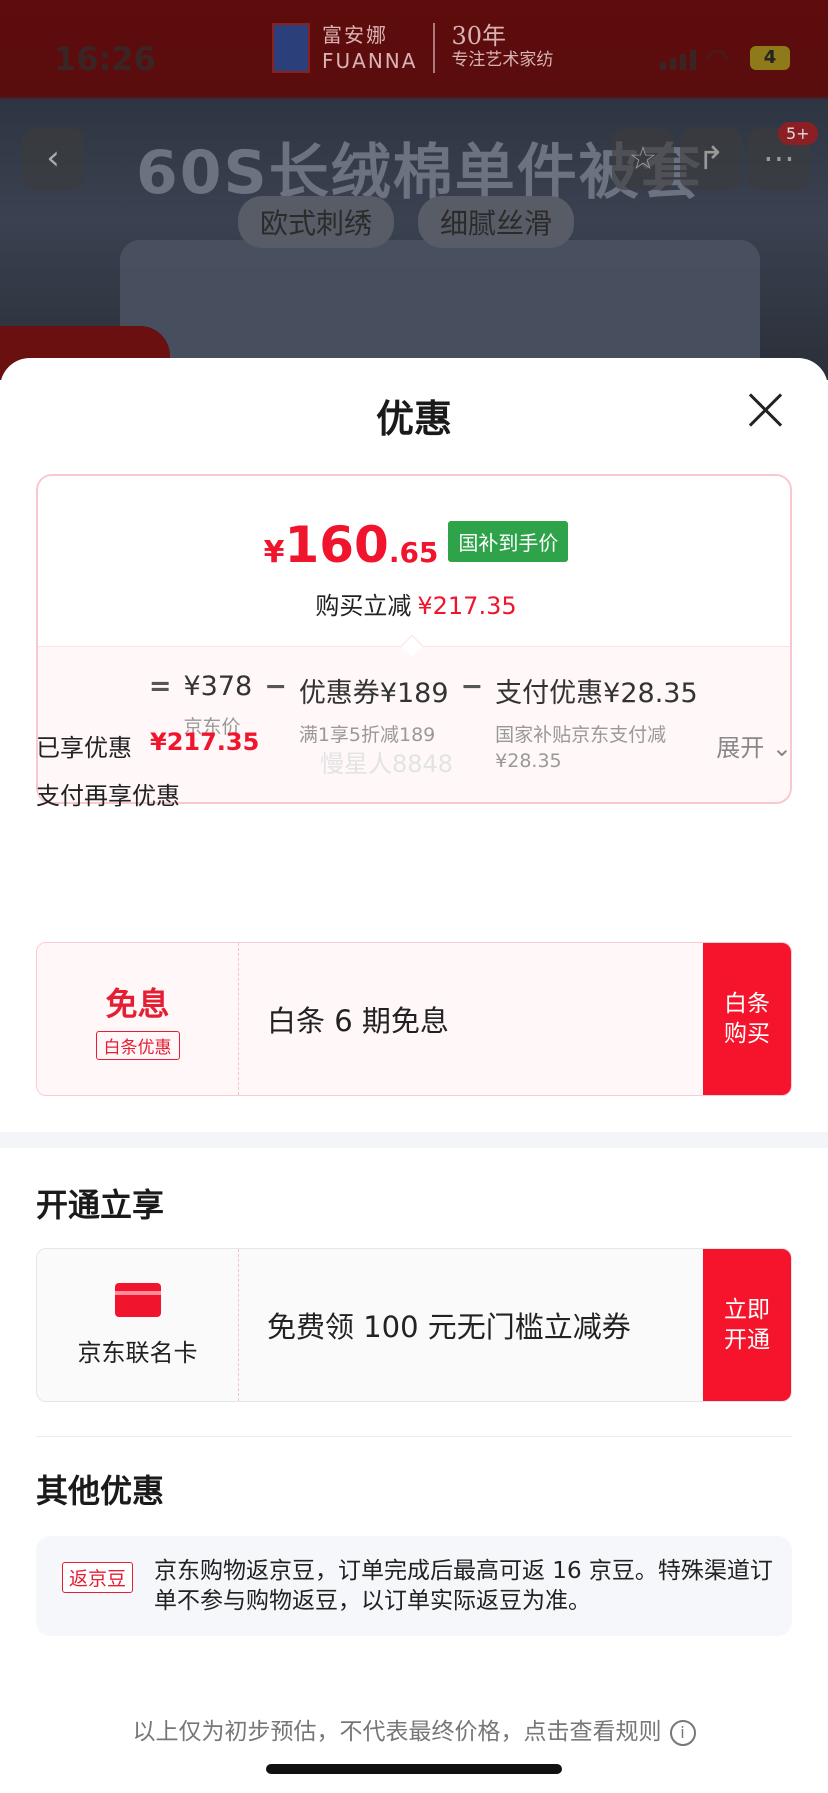 The height and width of the screenshot is (1793, 828). I want to click on other-section-title: 其他优惠, so click(100, 1491).